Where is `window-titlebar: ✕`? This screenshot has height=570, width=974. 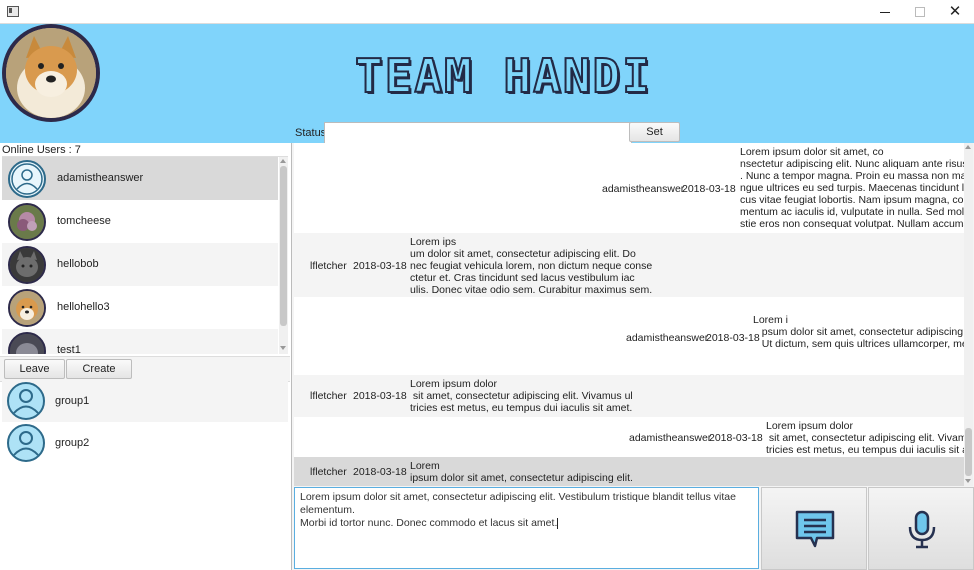
window-titlebar: ✕ is located at coordinates (487, 12).